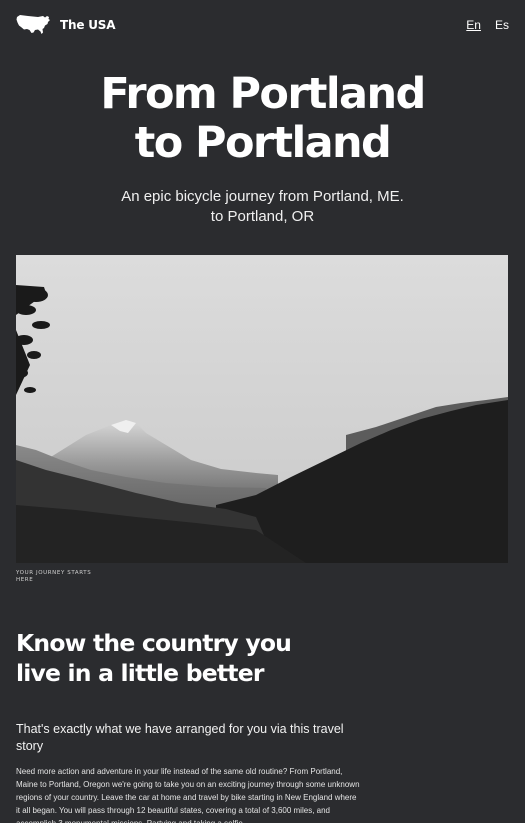  Describe the element at coordinates (88, 25) in the screenshot. I see `brand-name: The USA` at that location.